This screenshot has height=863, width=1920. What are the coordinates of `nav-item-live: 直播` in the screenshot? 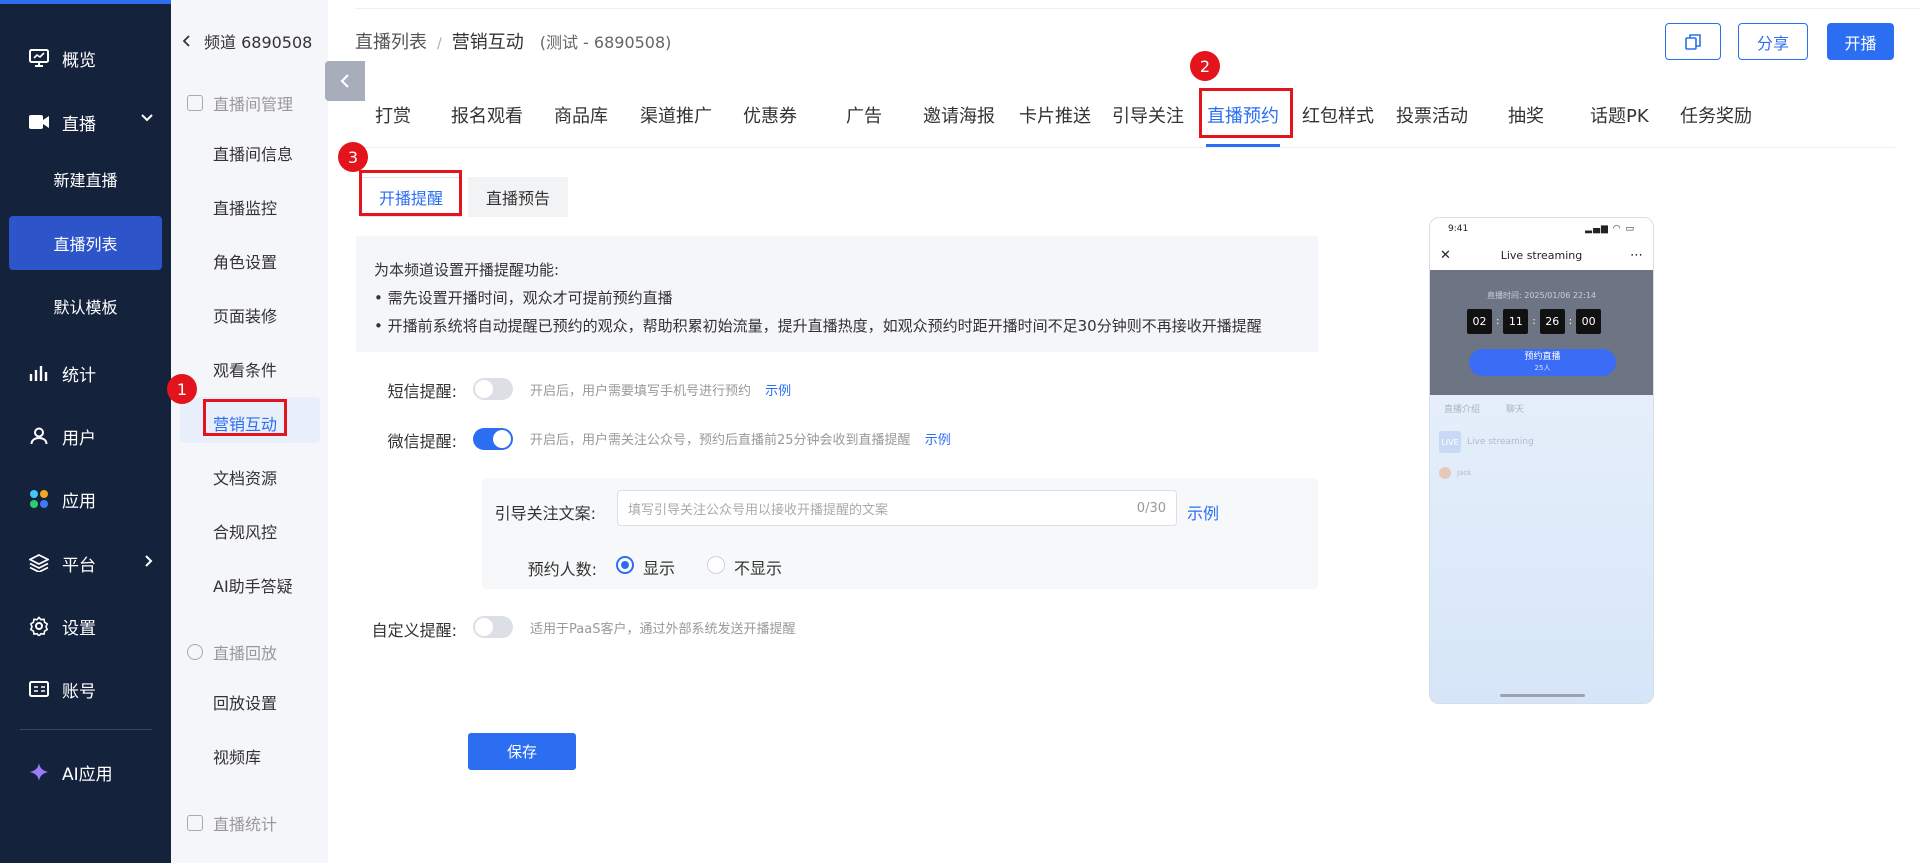 It's located at (85, 122).